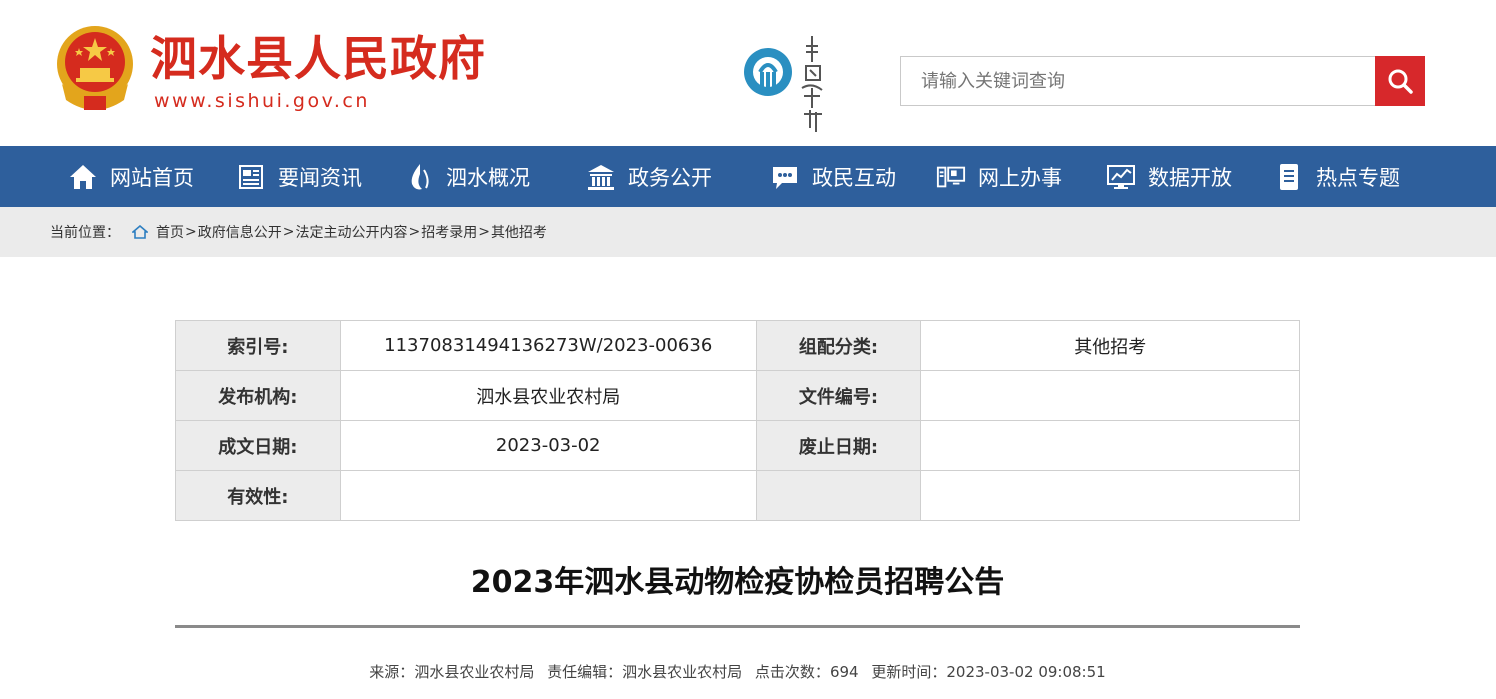  I want to click on breadcrumb-link-recruitment: 招考录用, so click(449, 232).